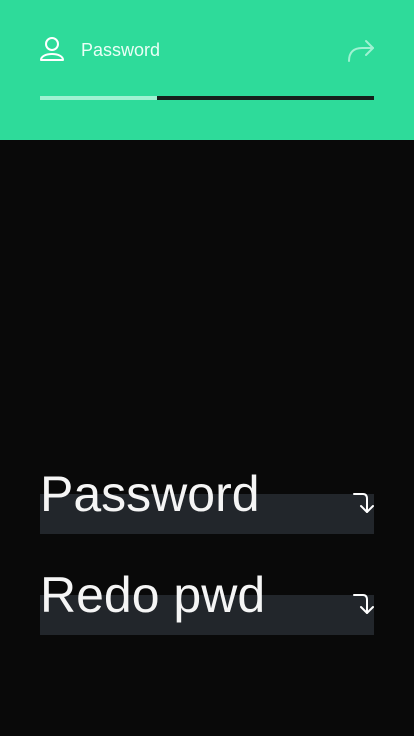 Image resolution: width=414 pixels, height=736 pixels. I want to click on password-field: Password, so click(207, 500).